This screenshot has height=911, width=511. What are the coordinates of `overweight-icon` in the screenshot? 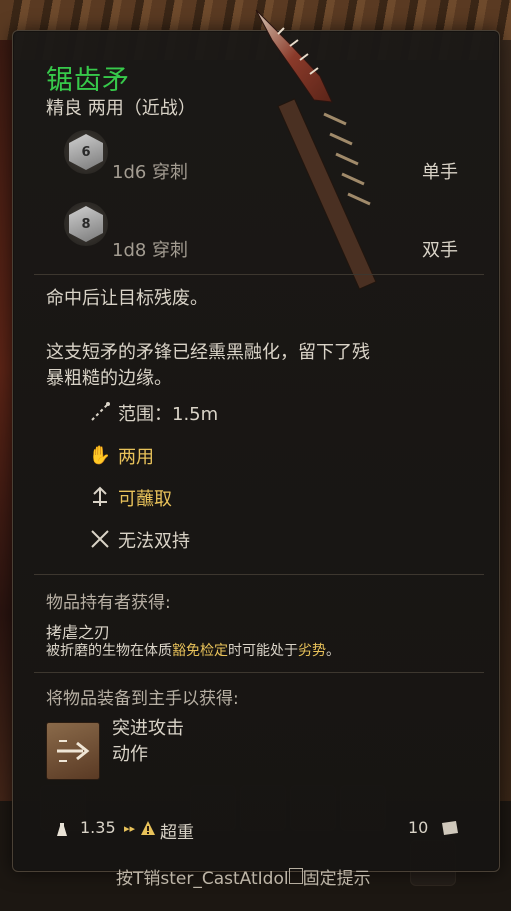 It's located at (148, 828).